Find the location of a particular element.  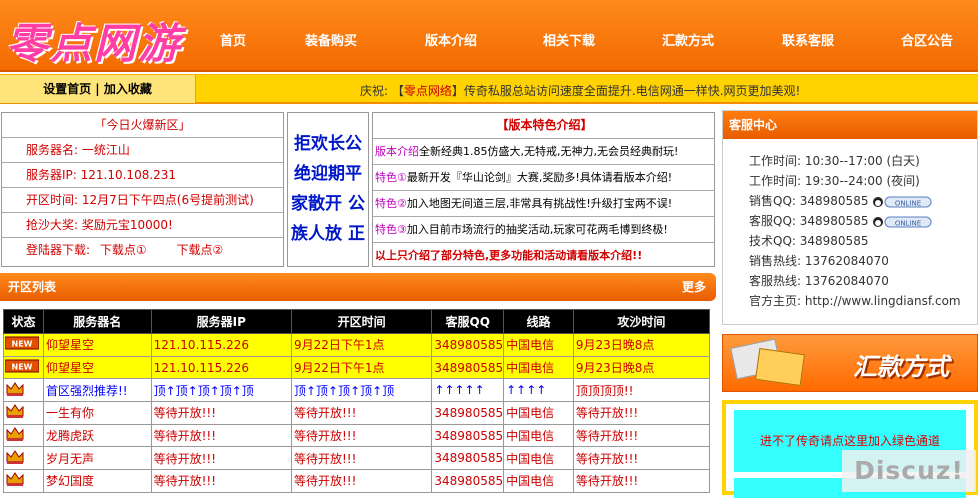

slogan-line: 家散开 公 is located at coordinates (328, 204).